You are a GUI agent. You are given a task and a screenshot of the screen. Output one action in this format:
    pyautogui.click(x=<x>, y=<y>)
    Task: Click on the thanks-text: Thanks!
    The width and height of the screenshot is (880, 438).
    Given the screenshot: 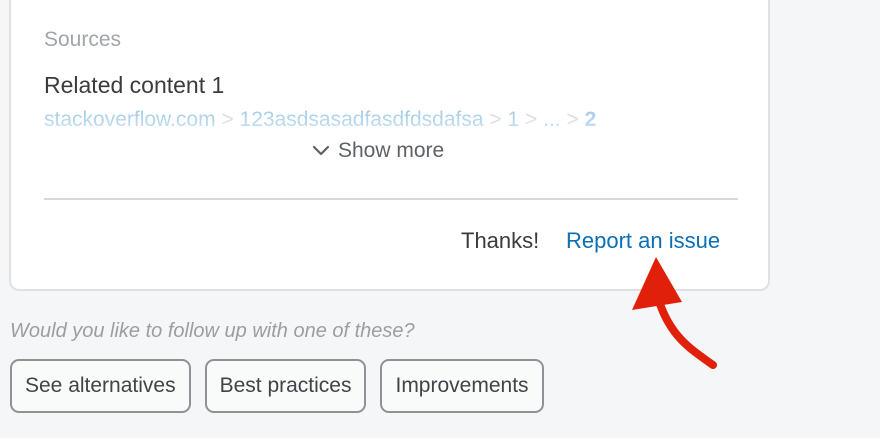 What is the action you would take?
    pyautogui.click(x=500, y=240)
    